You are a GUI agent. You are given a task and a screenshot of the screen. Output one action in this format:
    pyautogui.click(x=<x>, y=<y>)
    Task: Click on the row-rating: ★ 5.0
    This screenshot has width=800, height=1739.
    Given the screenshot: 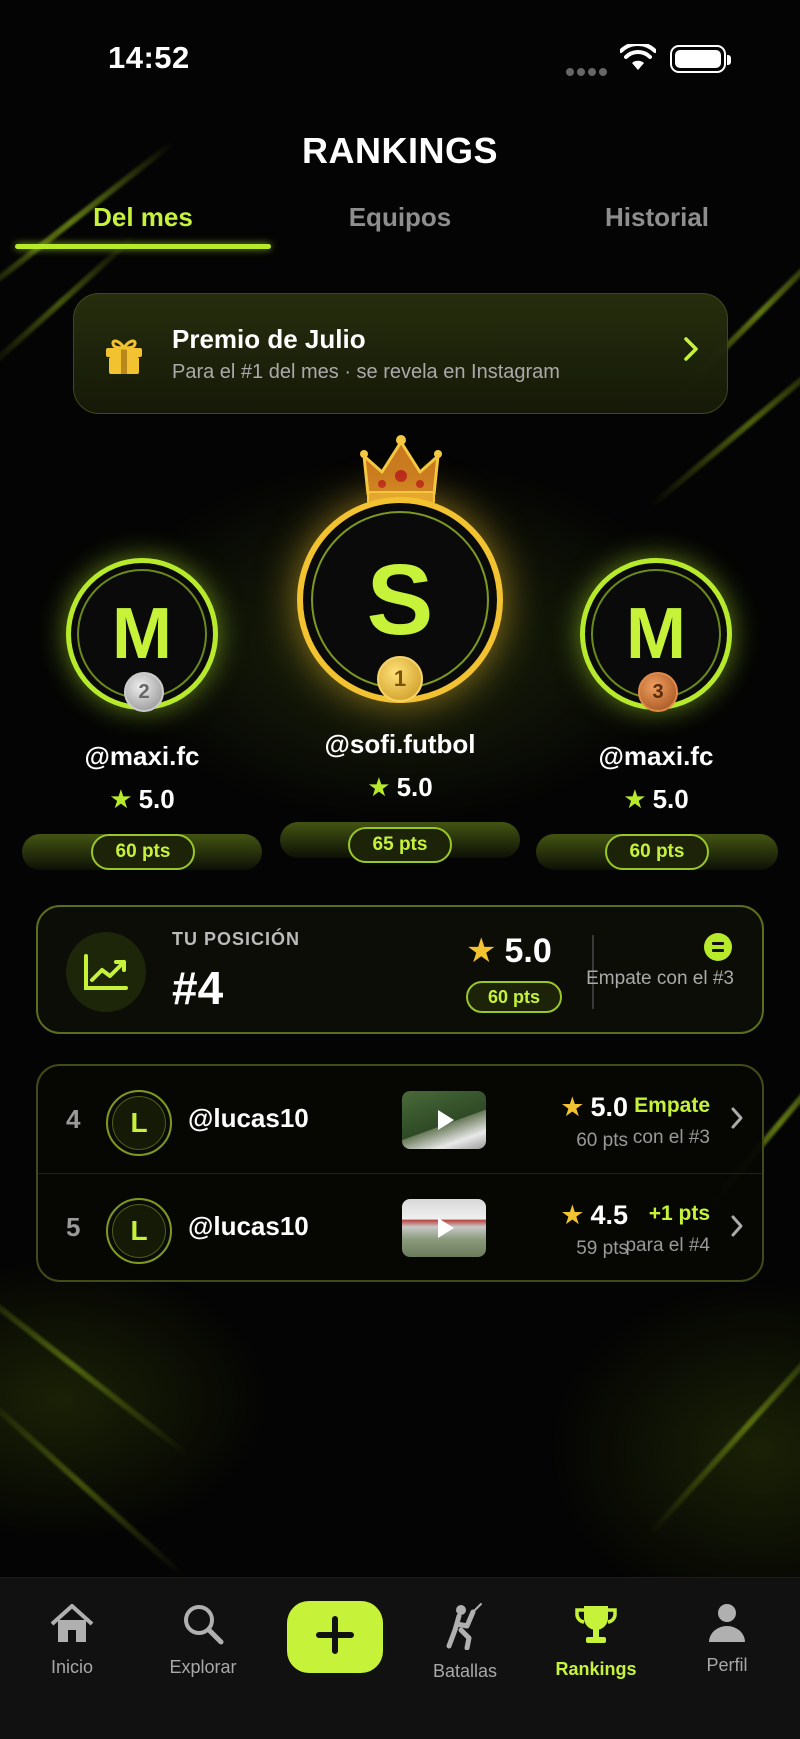 What is the action you would take?
    pyautogui.click(x=594, y=1107)
    